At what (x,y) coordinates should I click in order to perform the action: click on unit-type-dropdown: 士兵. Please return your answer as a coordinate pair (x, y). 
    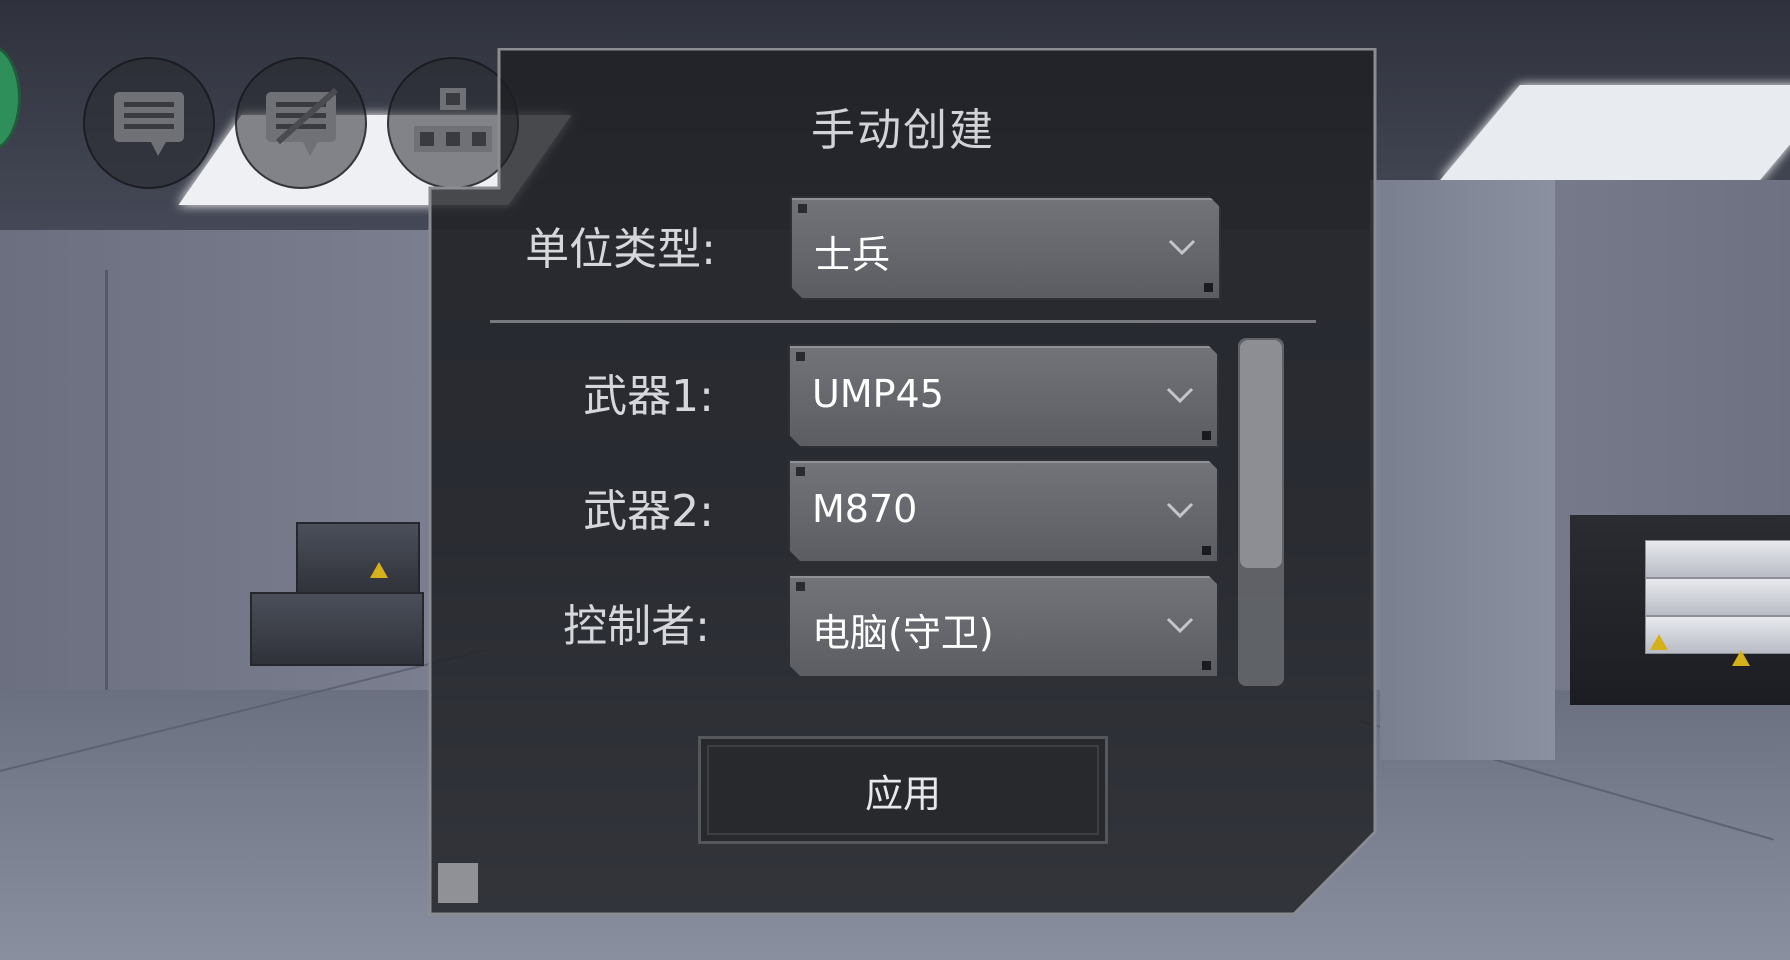
    Looking at the image, I should click on (1005, 248).